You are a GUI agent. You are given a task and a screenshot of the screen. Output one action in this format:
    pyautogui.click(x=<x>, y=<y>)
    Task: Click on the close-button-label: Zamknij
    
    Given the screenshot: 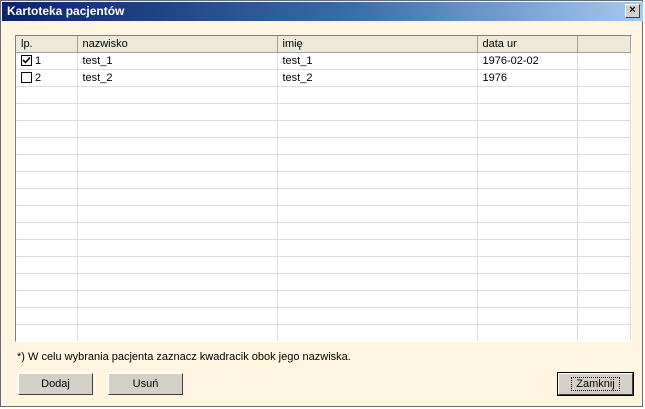 What is the action you would take?
    pyautogui.click(x=595, y=384)
    